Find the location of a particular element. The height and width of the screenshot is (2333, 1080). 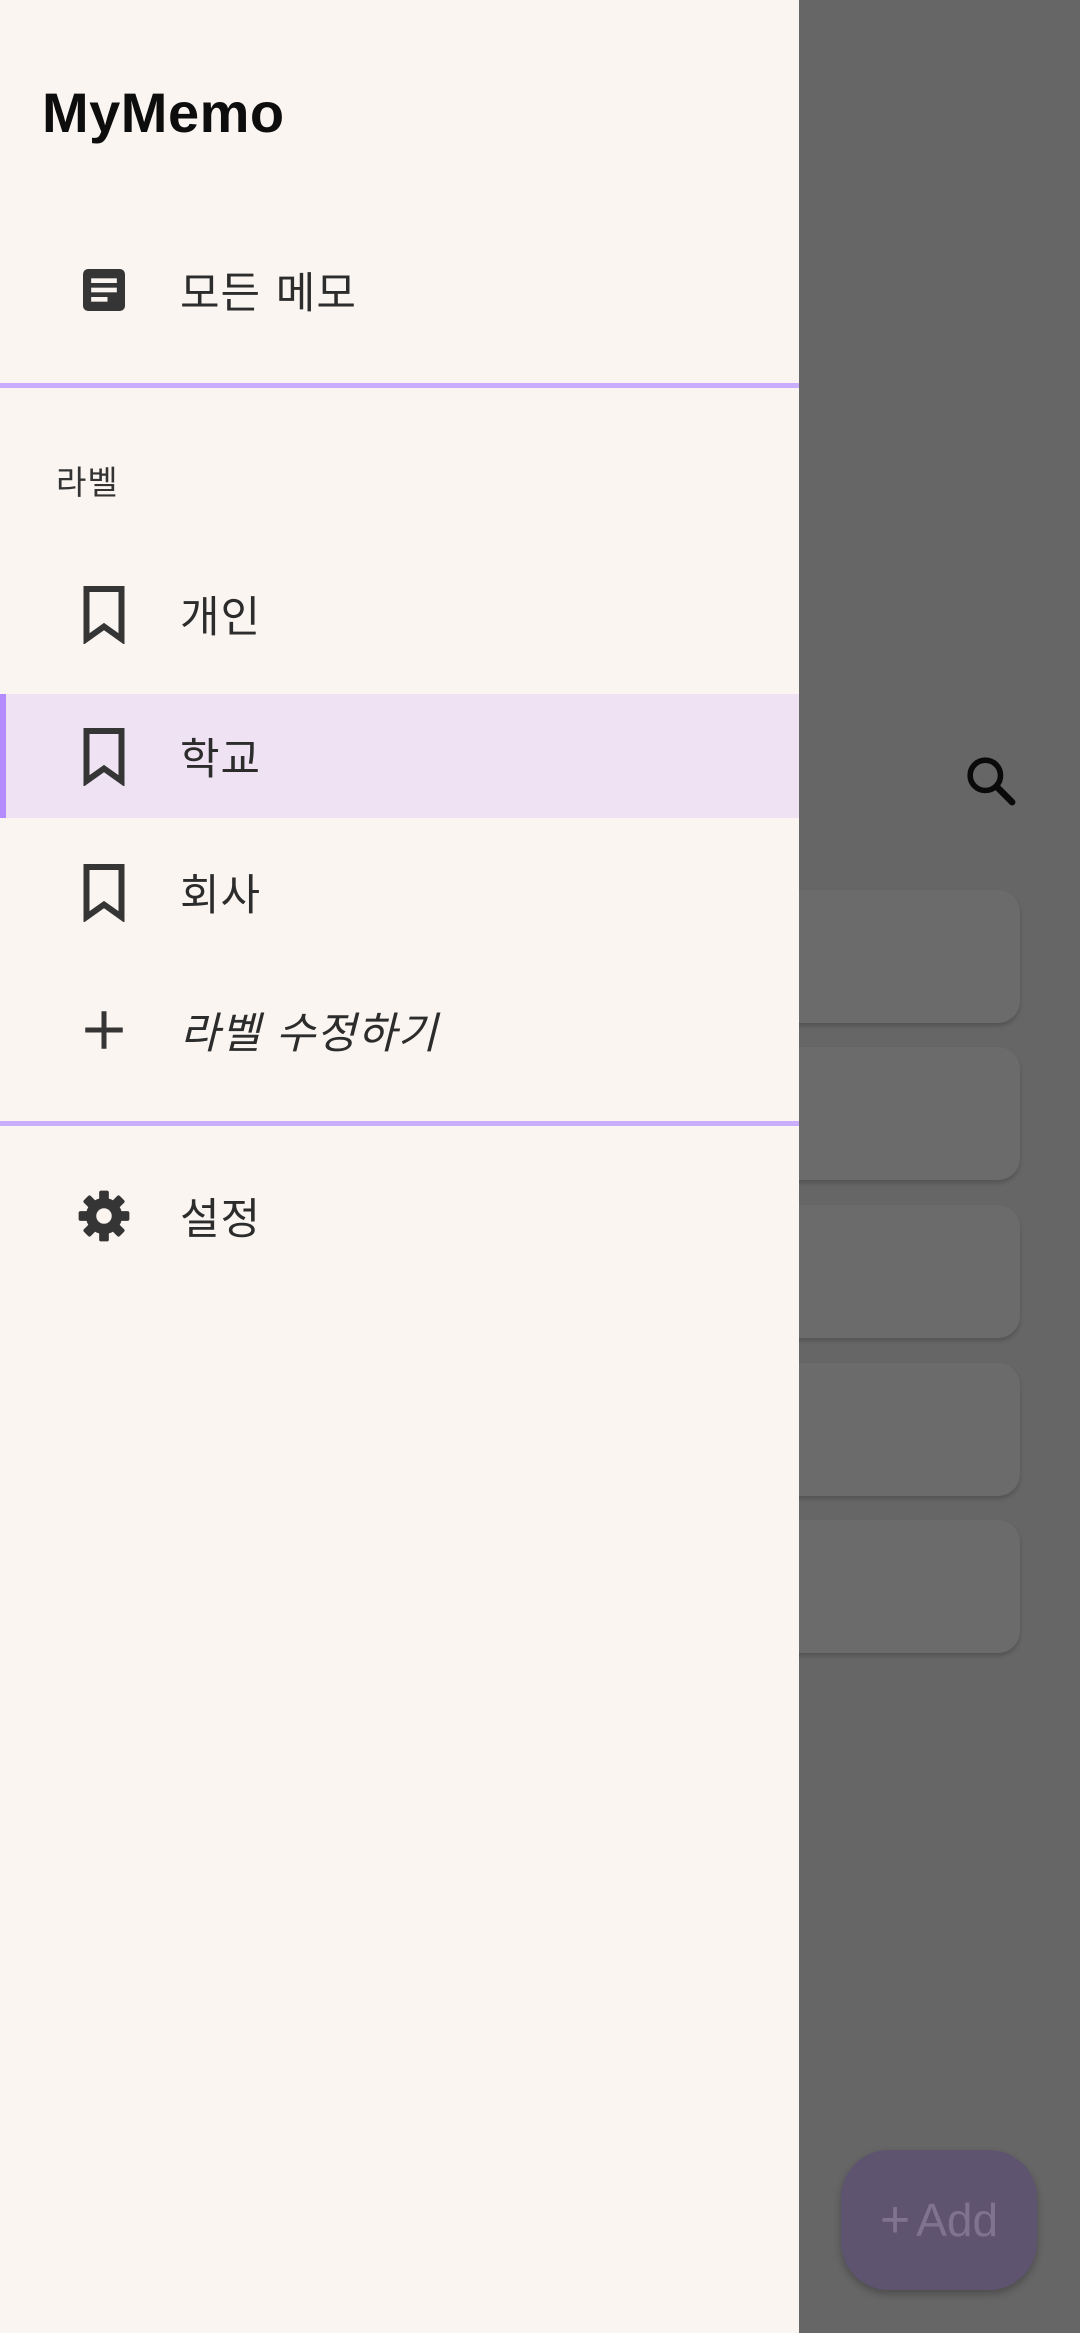

labels-section-header: 라벨 is located at coordinates (87, 482).